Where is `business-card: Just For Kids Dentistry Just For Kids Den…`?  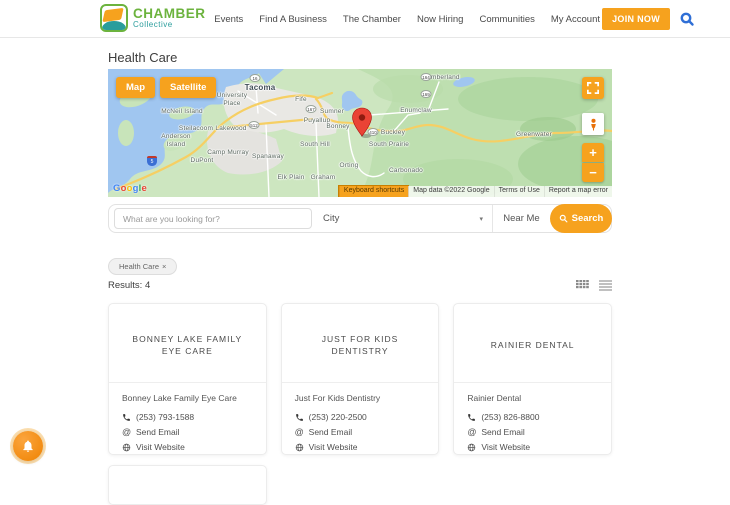
business-card: Just For Kids Dentistry Just For Kids Den… is located at coordinates (360, 379).